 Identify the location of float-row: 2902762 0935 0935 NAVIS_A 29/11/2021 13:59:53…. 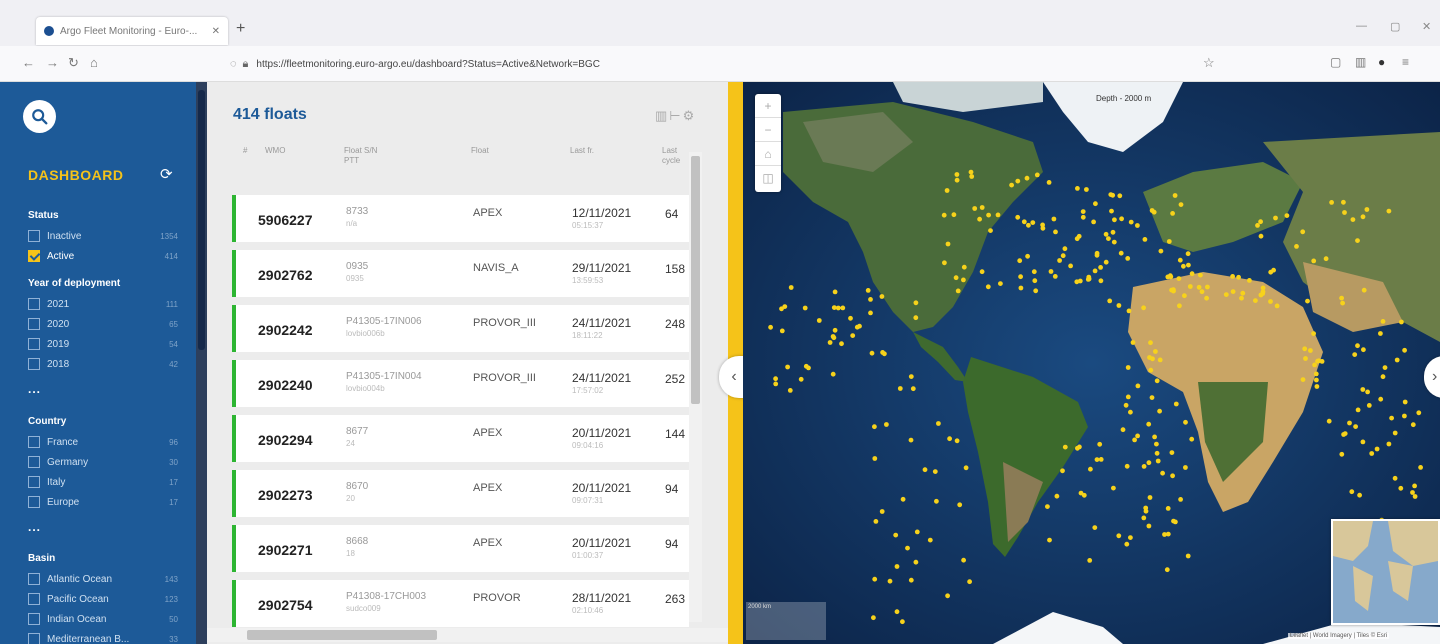
(460, 273).